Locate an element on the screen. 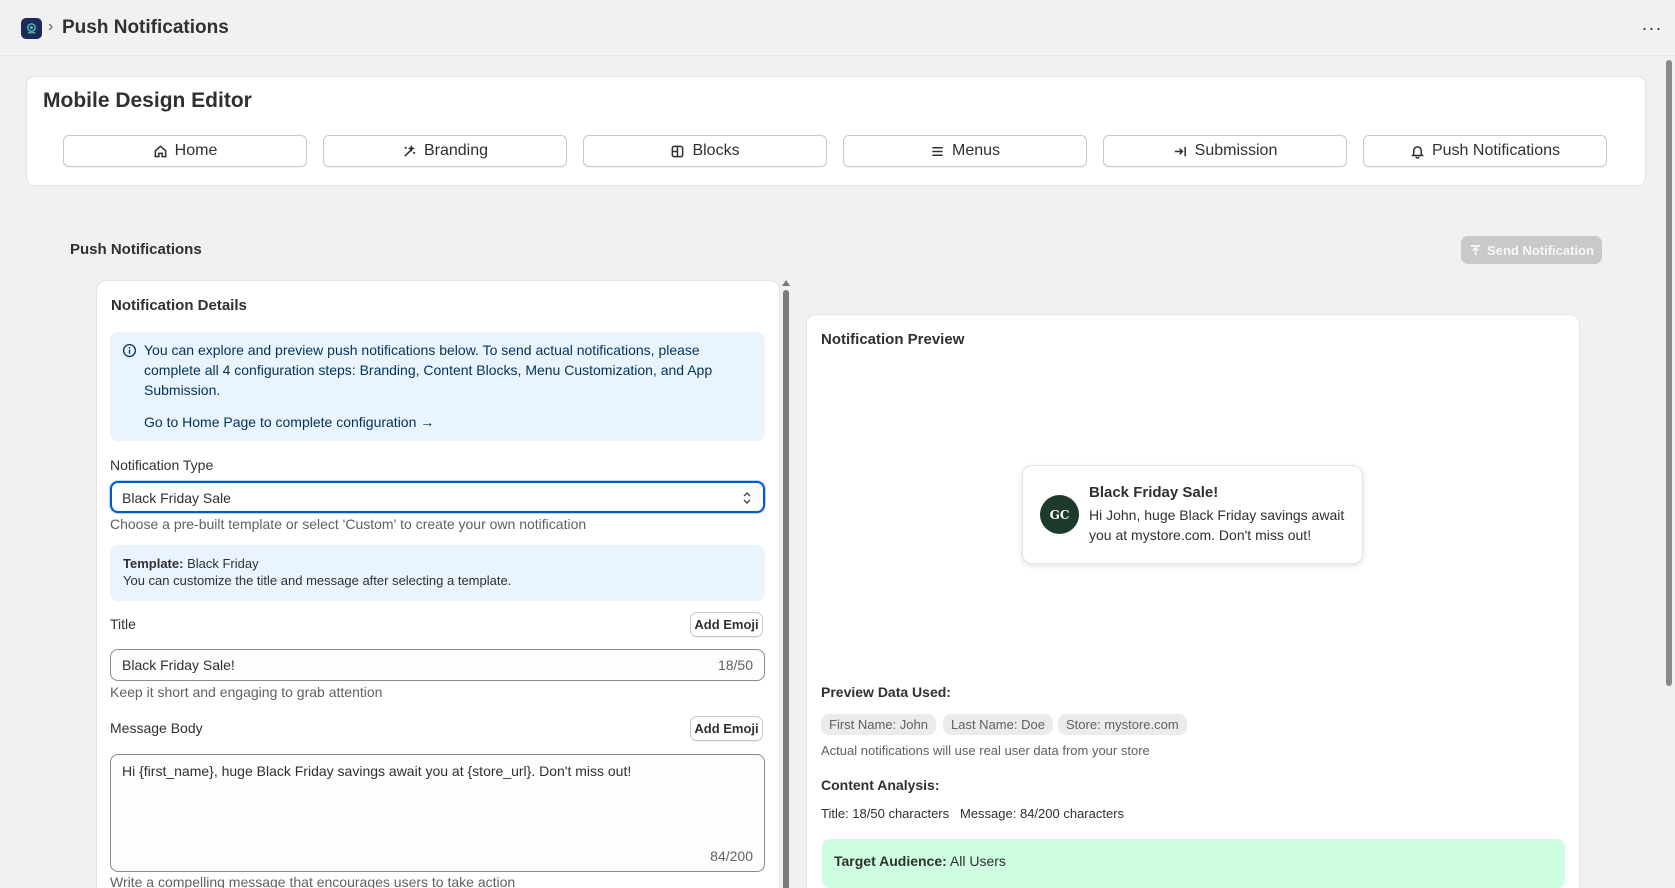 The image size is (1675, 888). chip-first-name: First Name: John is located at coordinates (878, 724).